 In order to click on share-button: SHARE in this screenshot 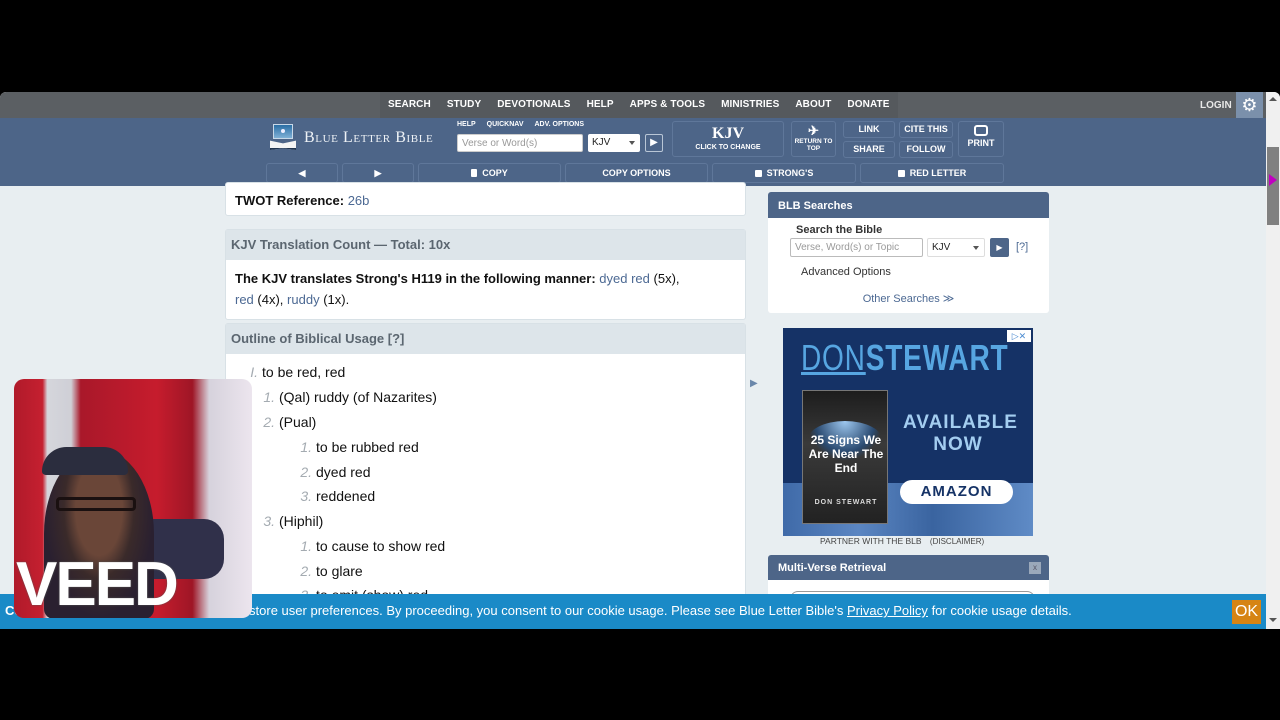, I will do `click(869, 149)`.